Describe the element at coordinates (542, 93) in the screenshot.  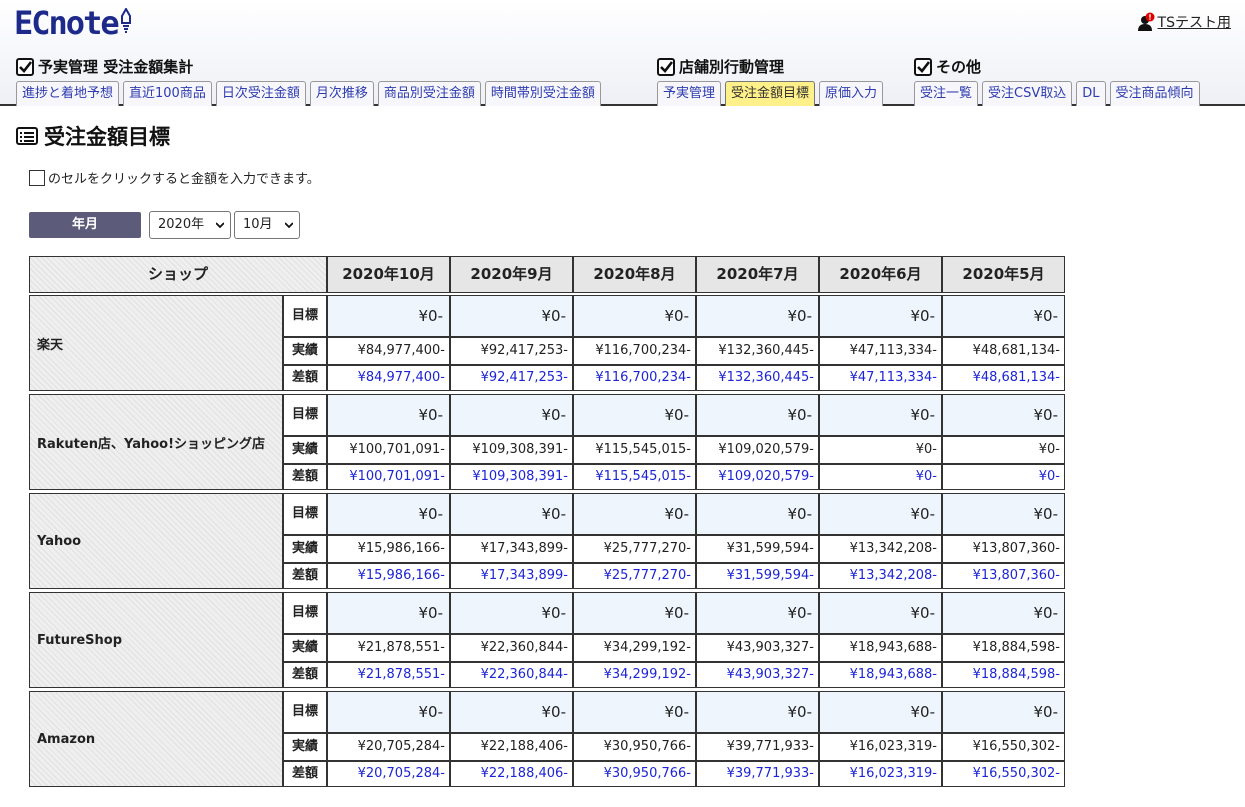
I see `tab-by-hour: 時間帯別受注金額` at that location.